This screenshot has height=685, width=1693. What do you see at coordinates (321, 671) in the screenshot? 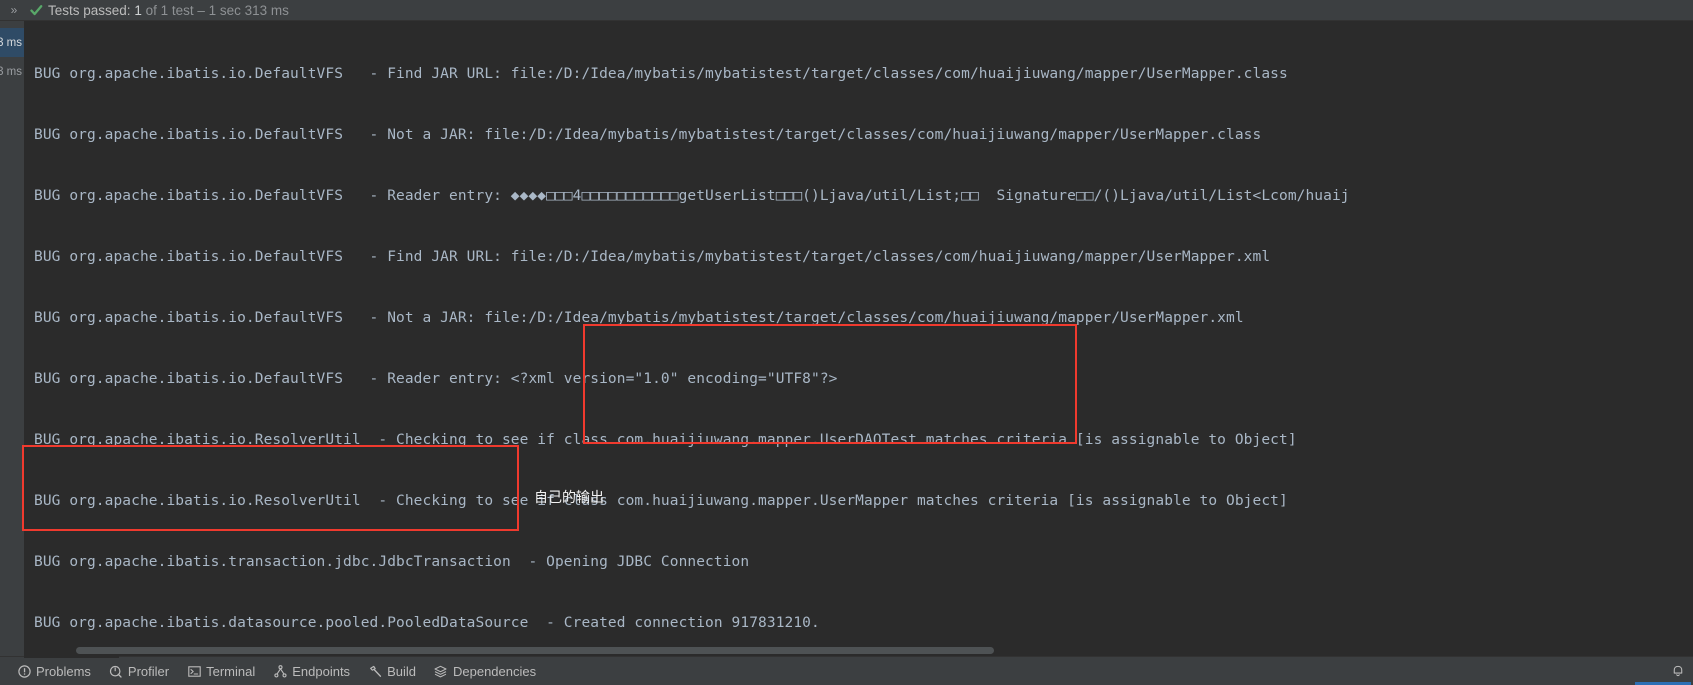
I see `tool-button-label: Endpoints` at bounding box center [321, 671].